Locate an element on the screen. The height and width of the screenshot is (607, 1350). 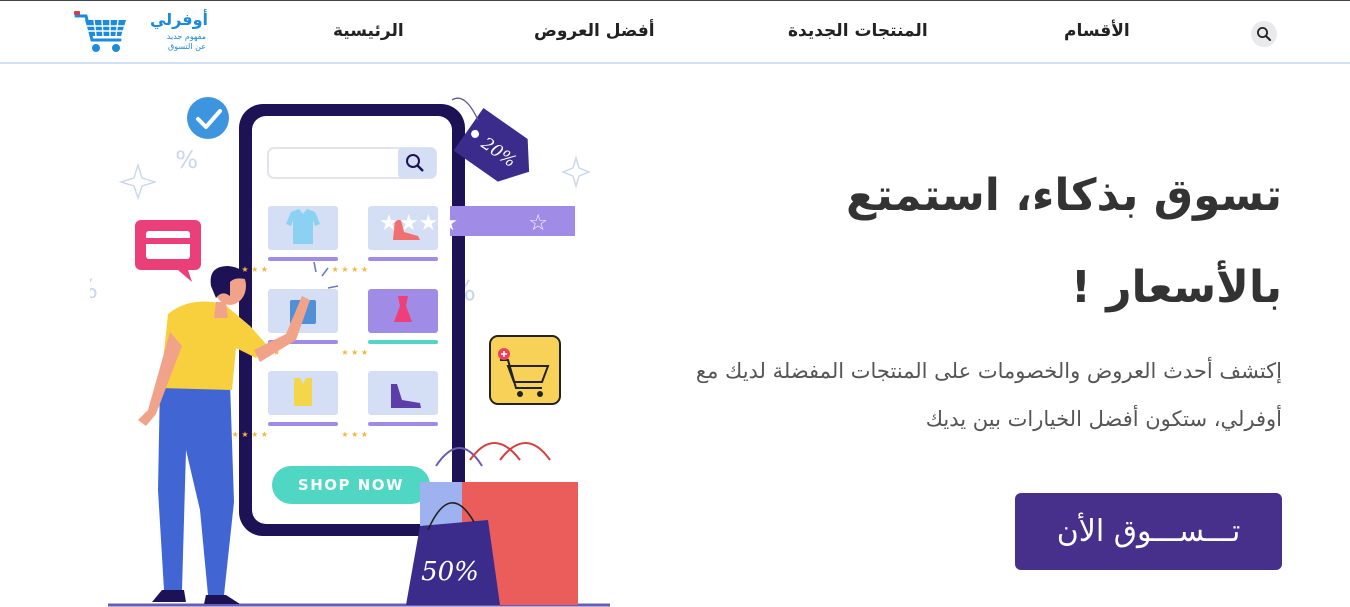
discount-tag-icon: 20% is located at coordinates (491, 145).